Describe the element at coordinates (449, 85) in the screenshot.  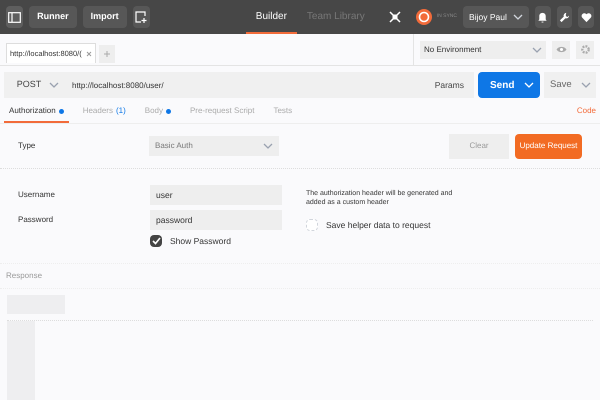
I see `params-button: Params` at that location.